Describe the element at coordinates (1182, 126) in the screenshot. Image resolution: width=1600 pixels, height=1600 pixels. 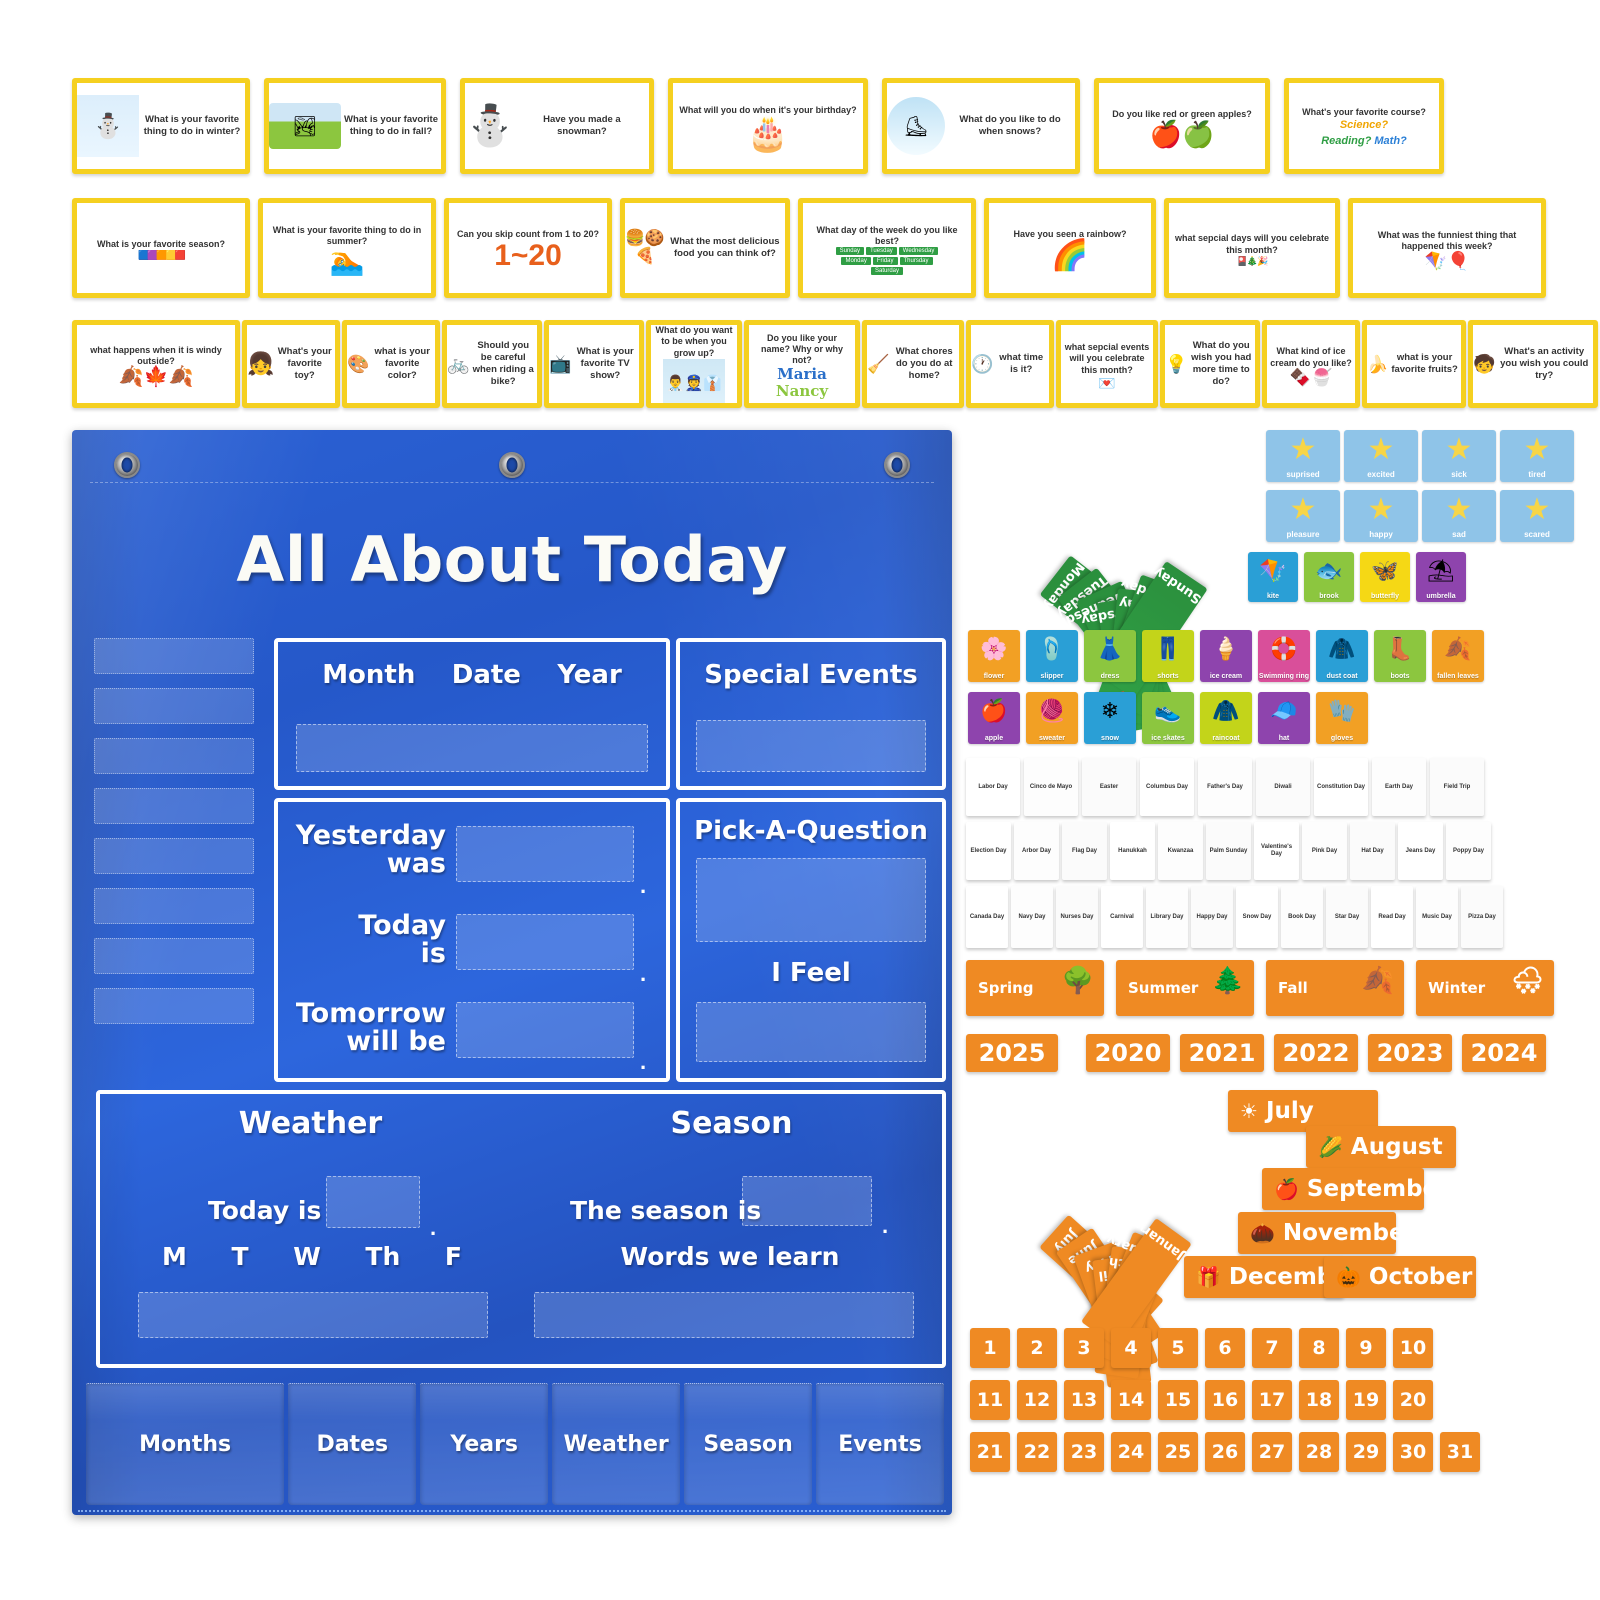
I see `question-card: Do you like red or green apples? 🍎🍏` at that location.